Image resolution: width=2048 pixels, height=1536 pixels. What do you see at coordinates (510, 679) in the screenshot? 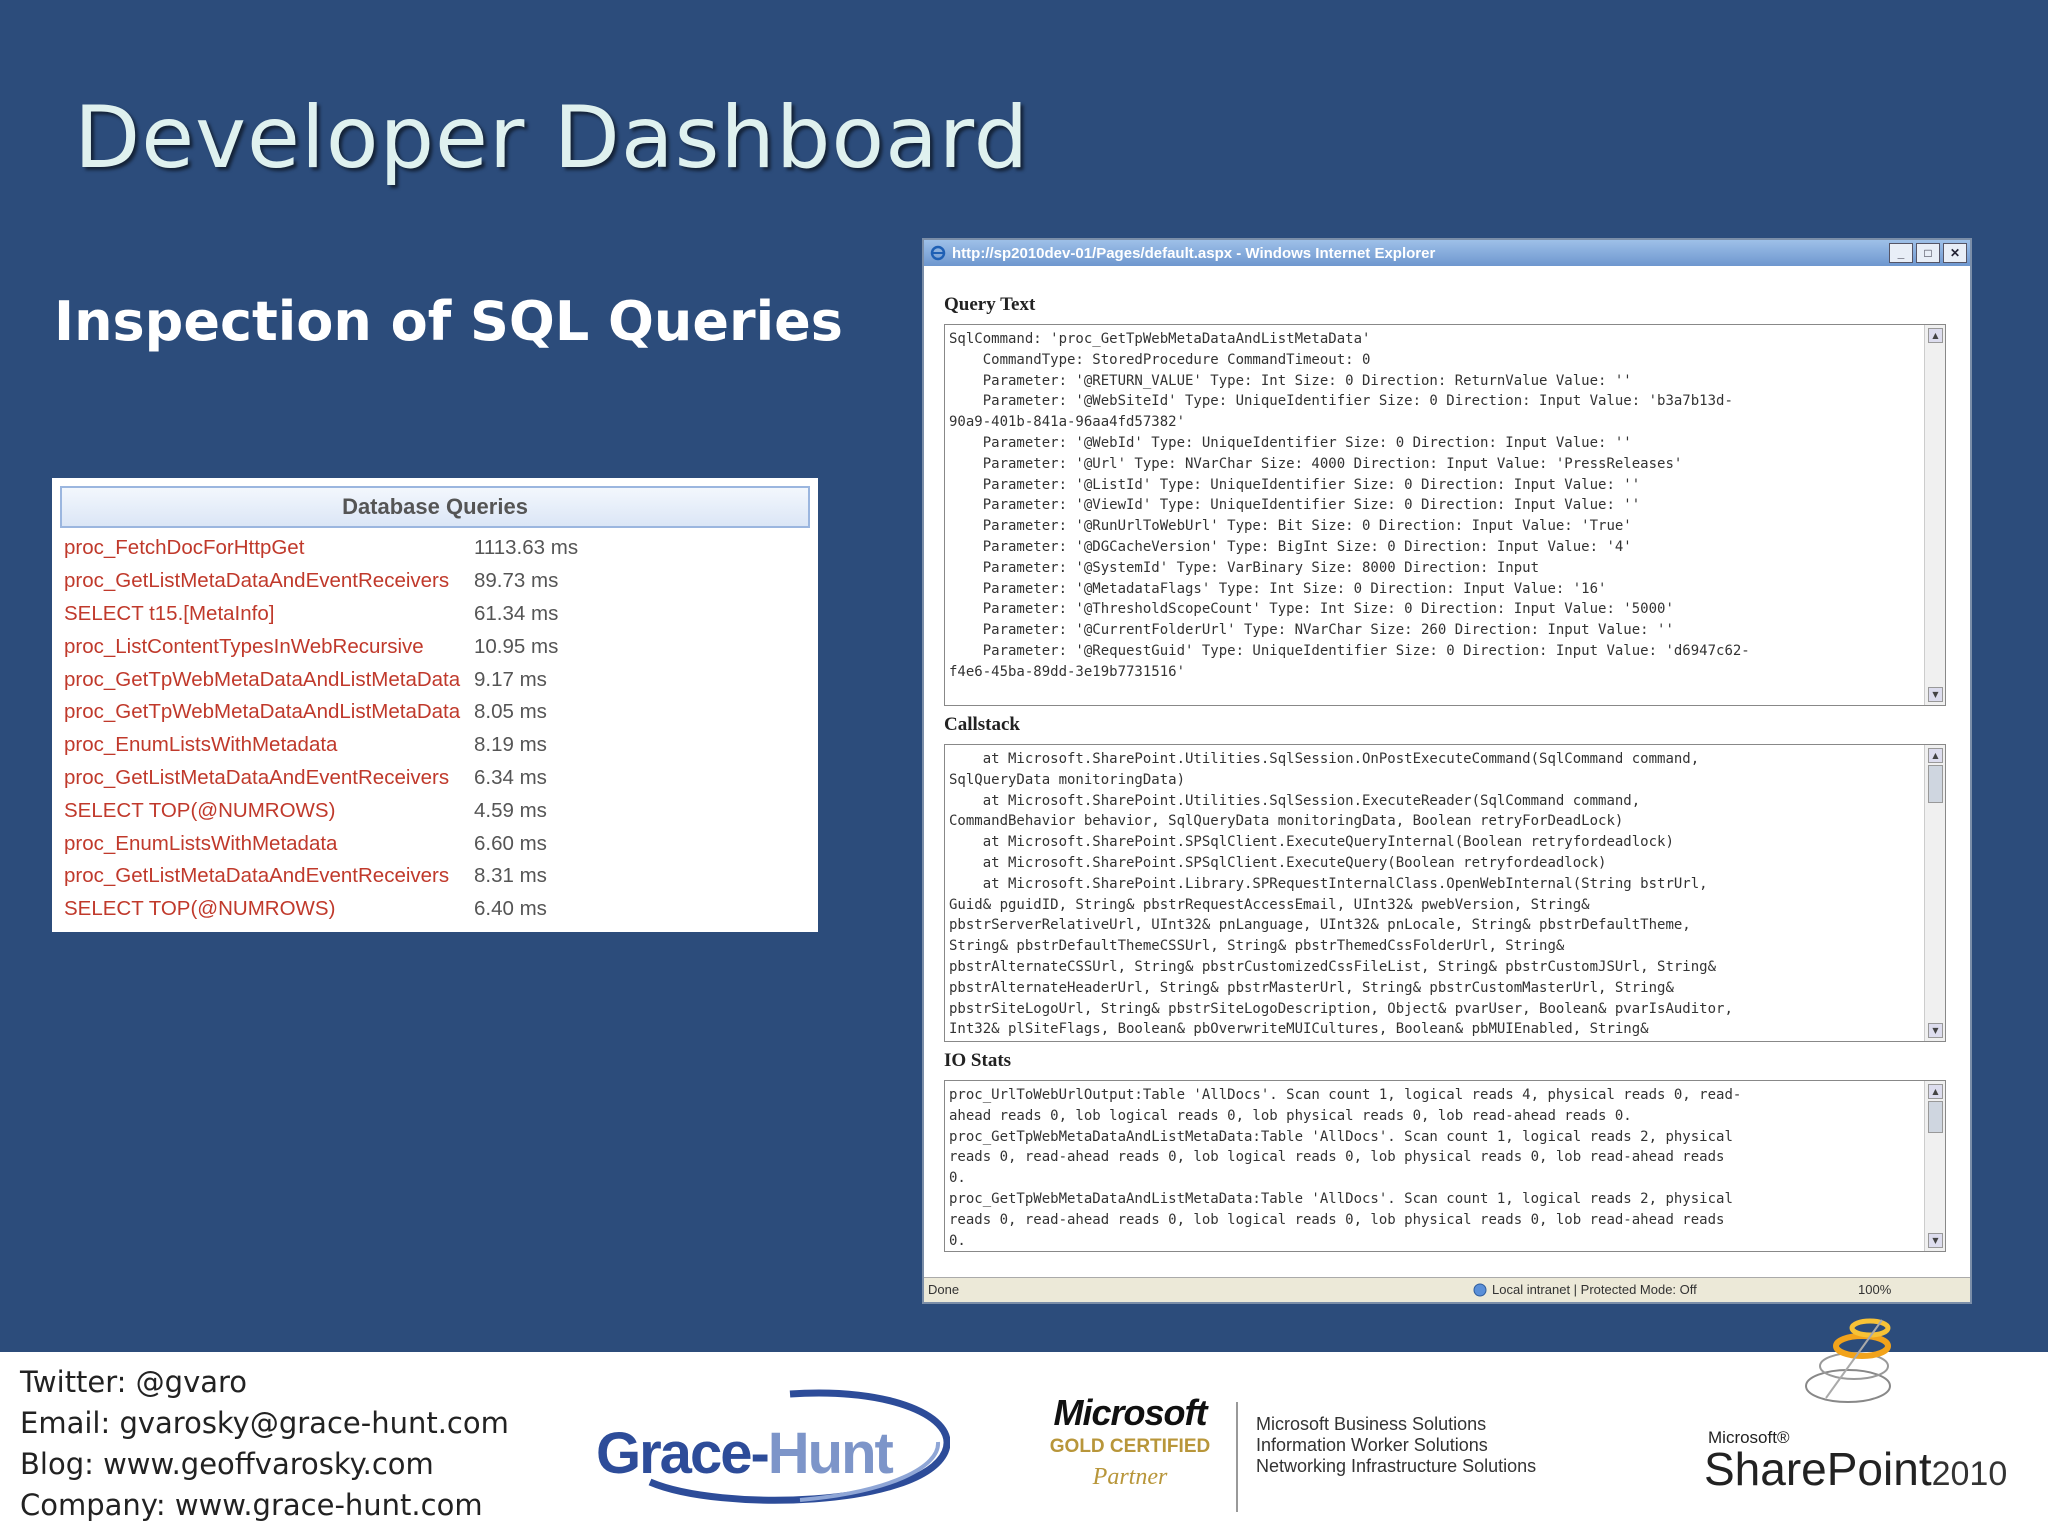
I see `query-time: 9.17 ms` at bounding box center [510, 679].